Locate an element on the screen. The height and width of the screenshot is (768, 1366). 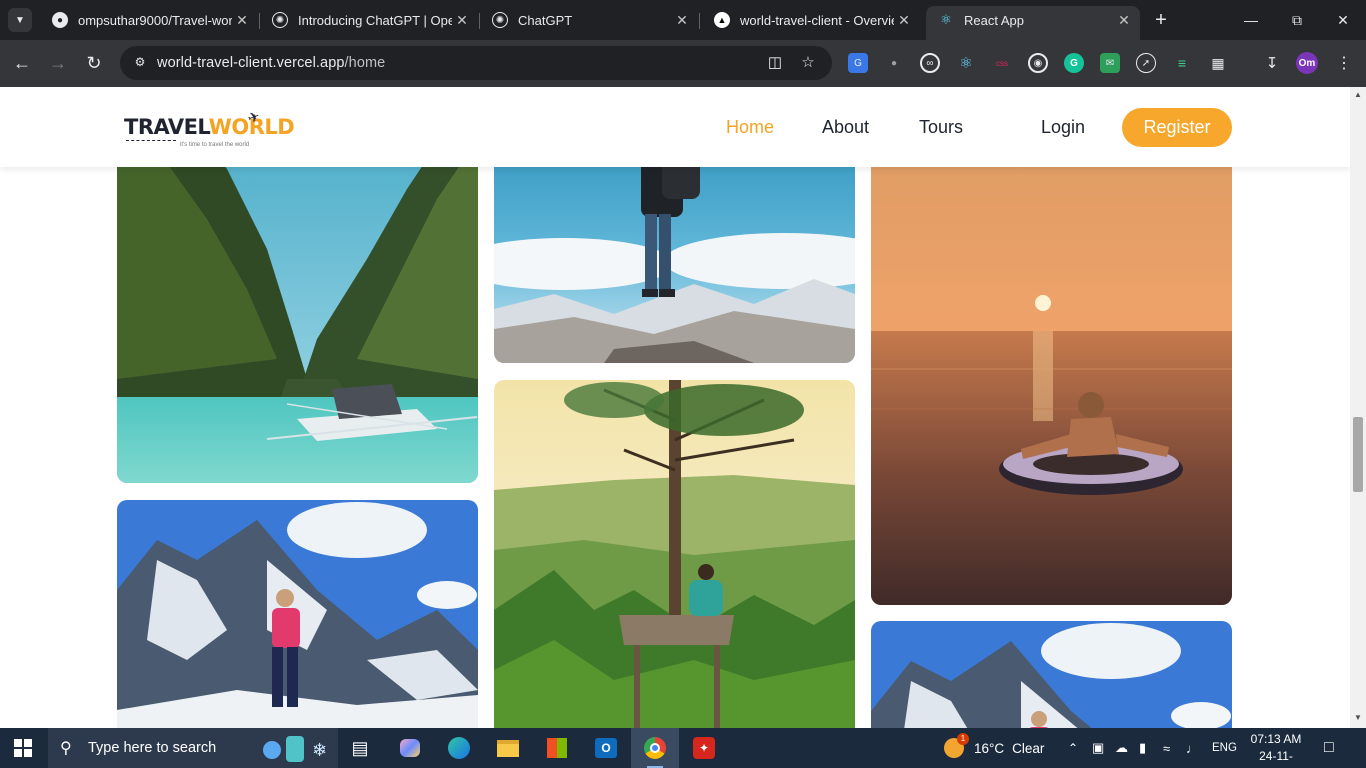
search-highlight-illustration: ❄ is located at coordinates (295, 749).